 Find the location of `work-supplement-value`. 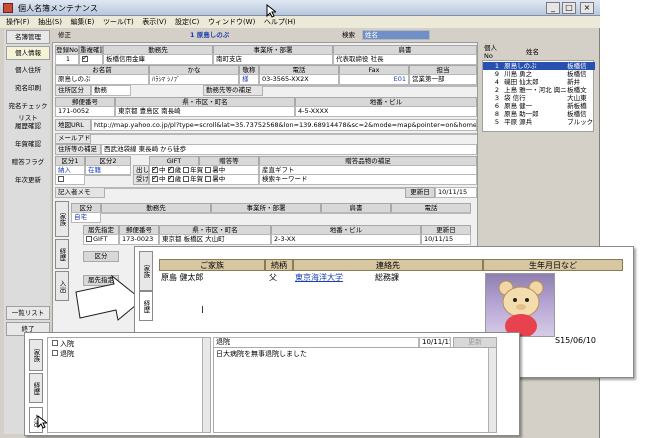

work-supplement-value is located at coordinates (370, 86).